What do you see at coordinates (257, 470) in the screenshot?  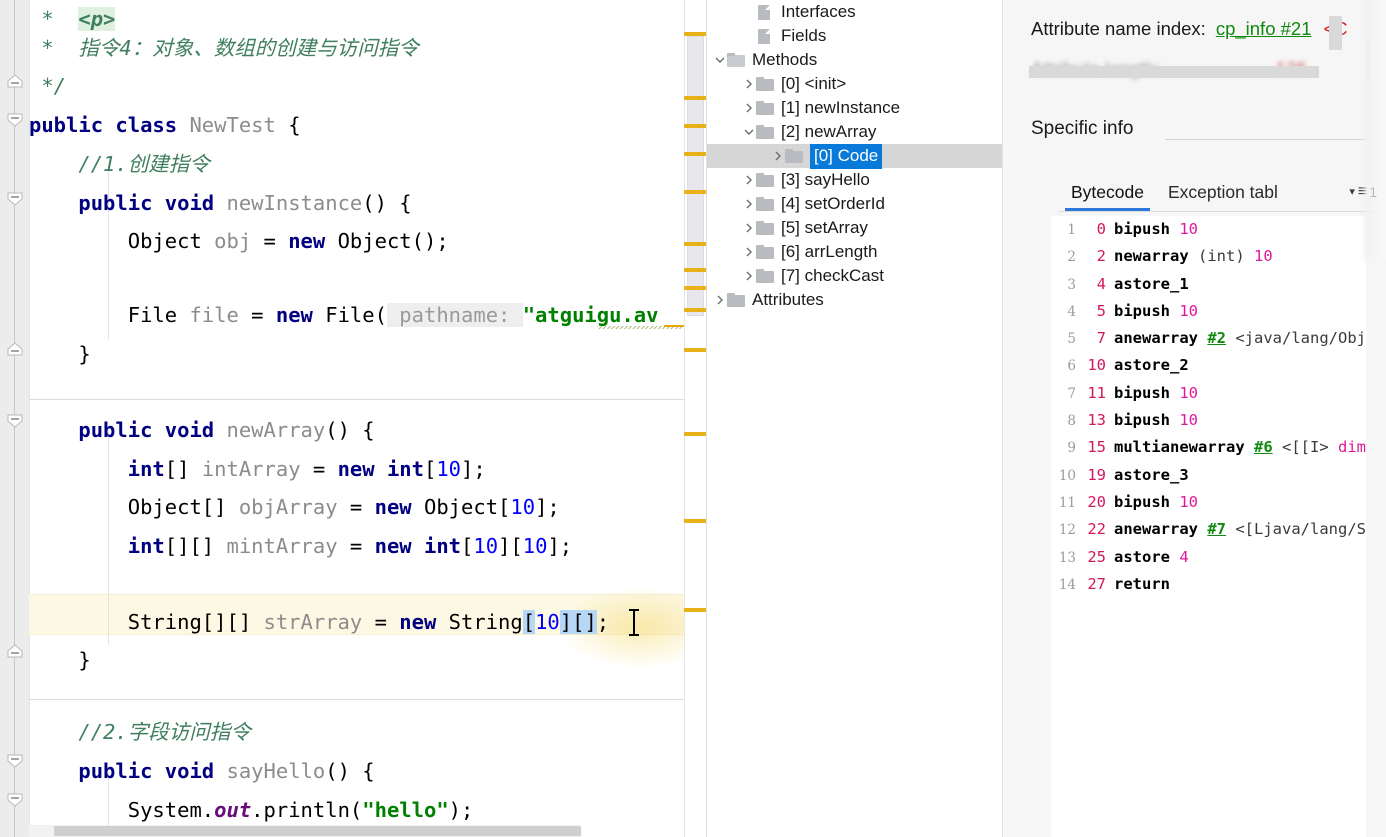 I see `code-line: int[] intArray = new int[10];` at bounding box center [257, 470].